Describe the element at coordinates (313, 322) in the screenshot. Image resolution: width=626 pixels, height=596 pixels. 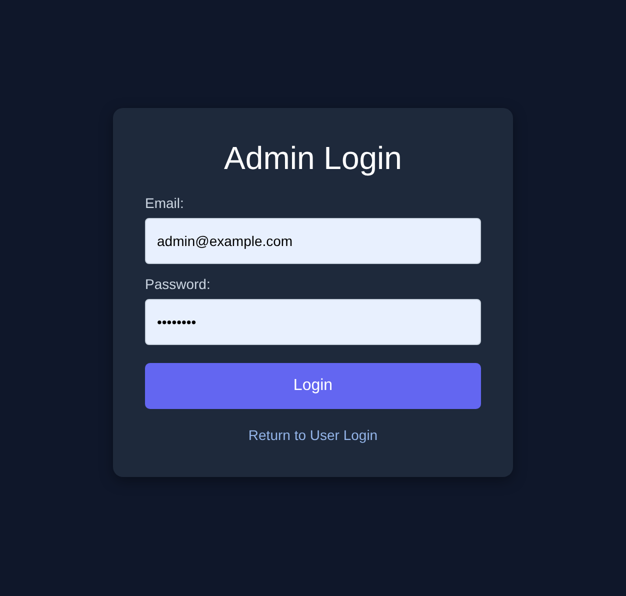
I see `input-field: ••••••••` at that location.